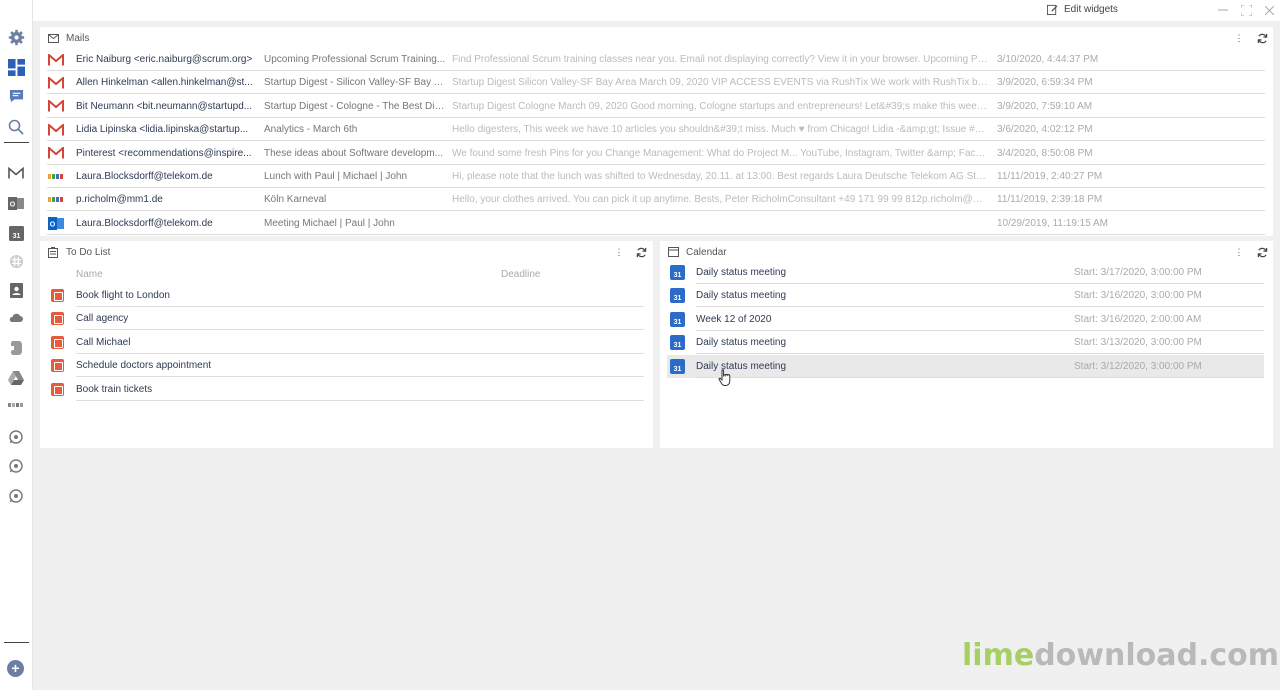 Image resolution: width=1280 pixels, height=690 pixels. Describe the element at coordinates (360, 319) in the screenshot. I see `todo-item-label: Call agency` at that location.